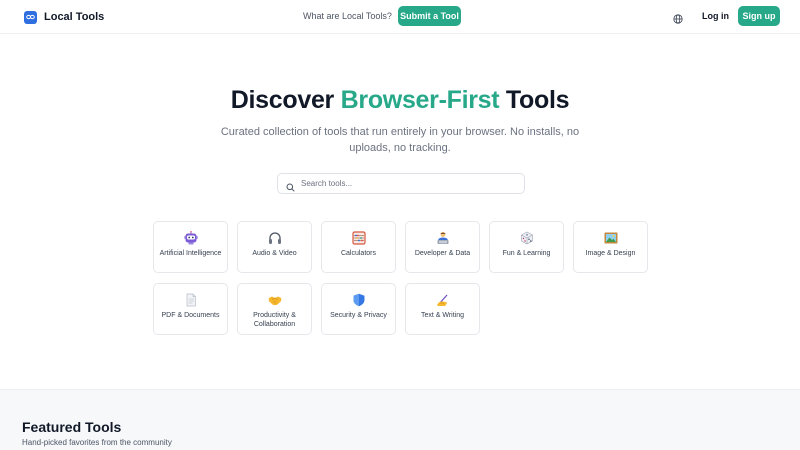 This screenshot has width=800, height=450. What do you see at coordinates (678, 17) in the screenshot?
I see `globe-icon` at bounding box center [678, 17].